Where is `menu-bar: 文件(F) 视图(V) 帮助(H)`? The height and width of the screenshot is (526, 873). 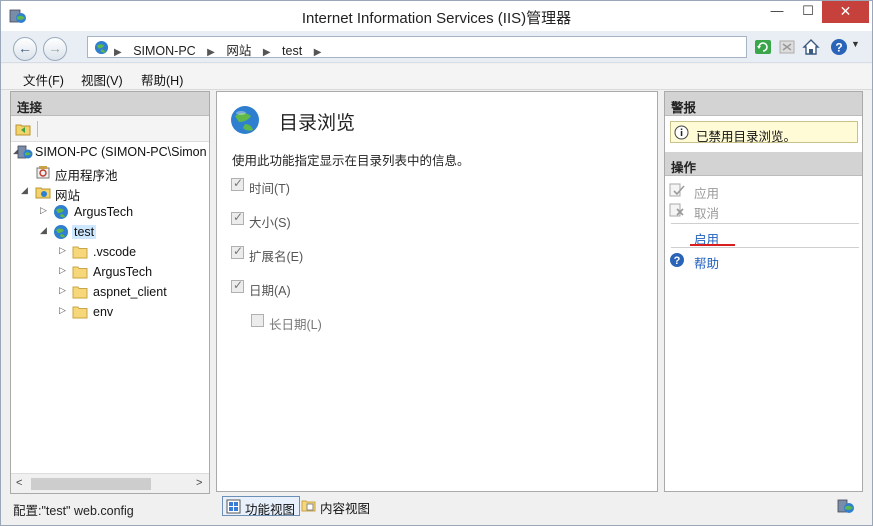 menu-bar: 文件(F) 视图(V) 帮助(H) is located at coordinates (436, 77).